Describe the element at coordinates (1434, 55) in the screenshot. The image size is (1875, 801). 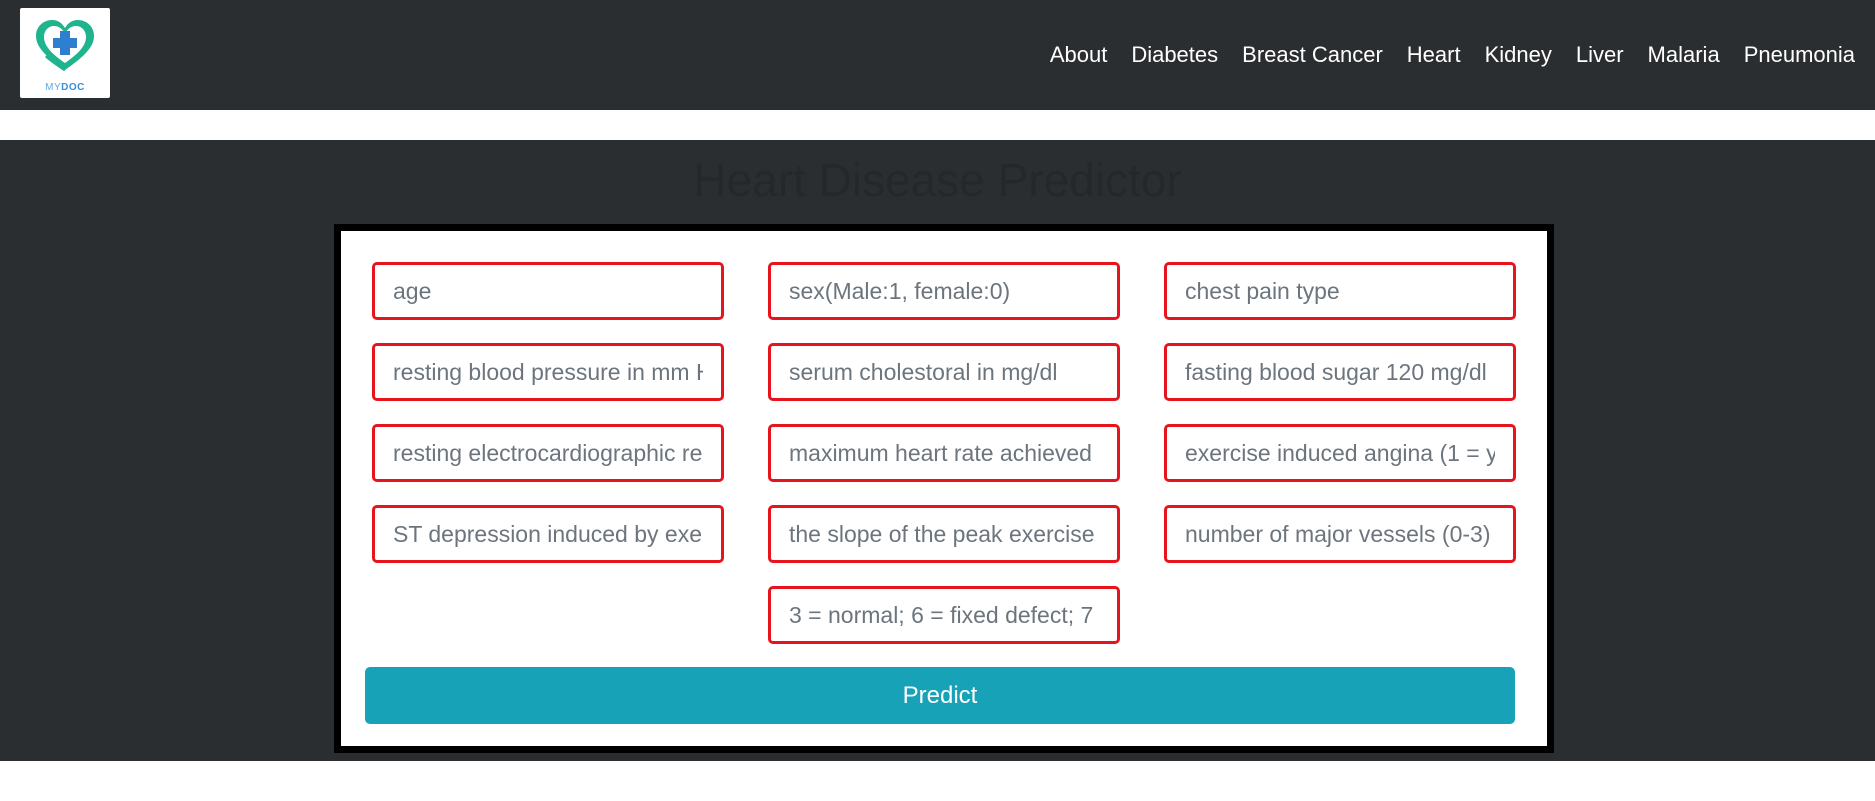
I see `nav-link-heart: Heart` at that location.